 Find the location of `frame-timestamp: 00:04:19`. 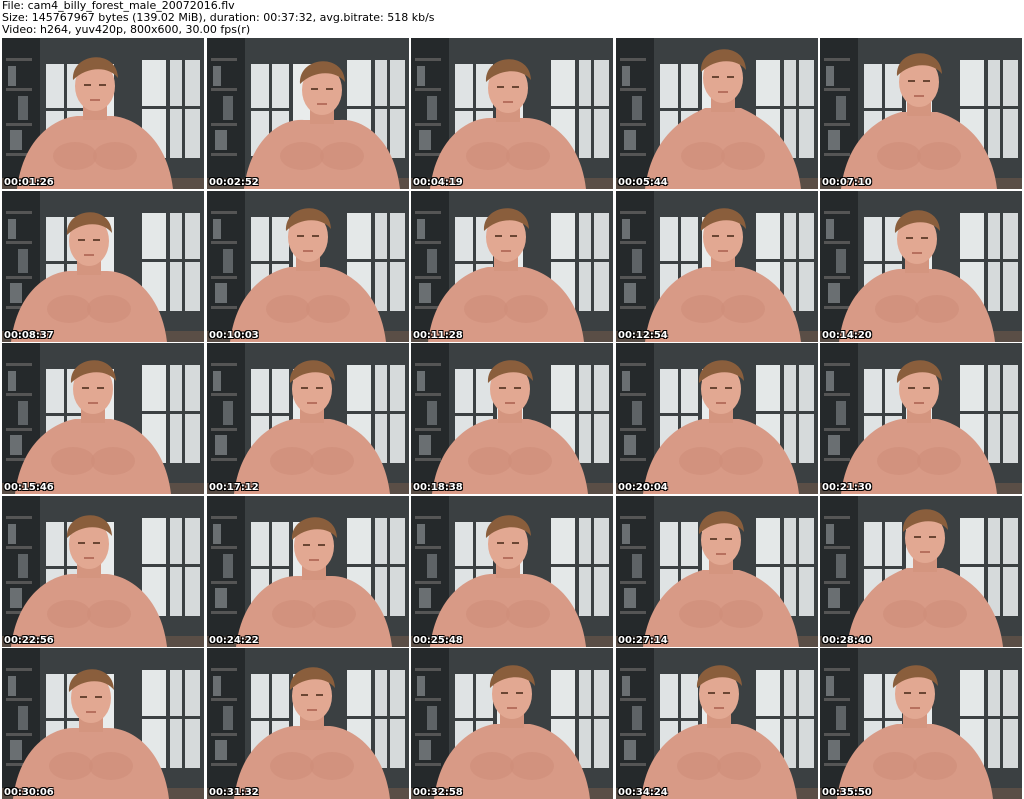

frame-timestamp: 00:04:19 is located at coordinates (438, 182).